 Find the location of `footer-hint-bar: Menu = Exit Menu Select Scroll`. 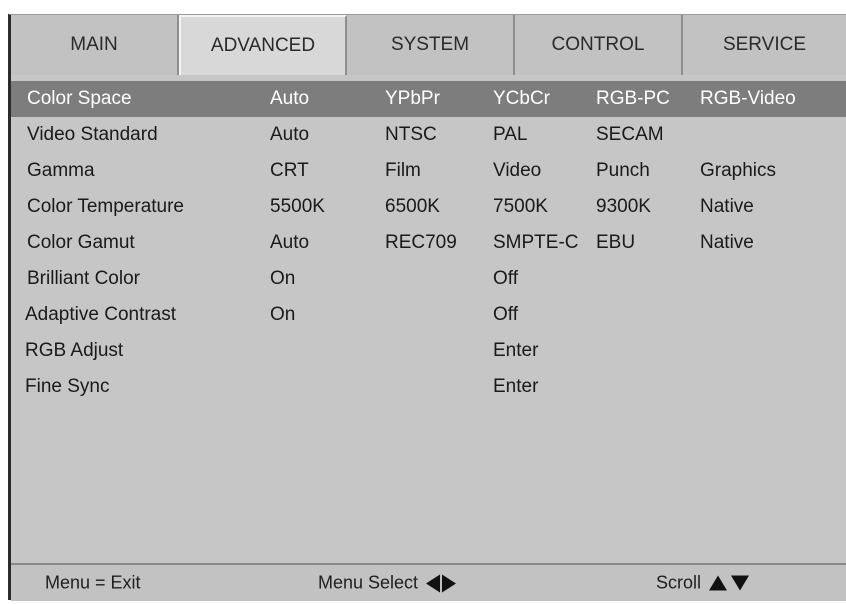

footer-hint-bar: Menu = Exit Menu Select Scroll is located at coordinates (428, 582).